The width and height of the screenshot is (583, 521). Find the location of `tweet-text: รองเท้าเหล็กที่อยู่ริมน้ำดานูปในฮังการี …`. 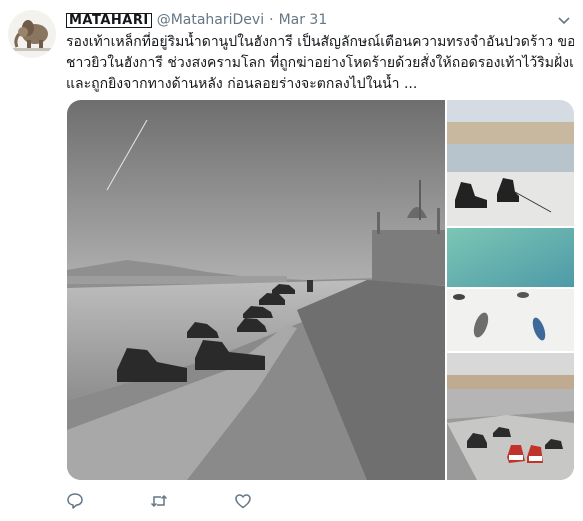

tweet-text: รองเท้าเหล็กที่อยู่ริมน้ำดานูปในฮังการี … is located at coordinates (320, 63).